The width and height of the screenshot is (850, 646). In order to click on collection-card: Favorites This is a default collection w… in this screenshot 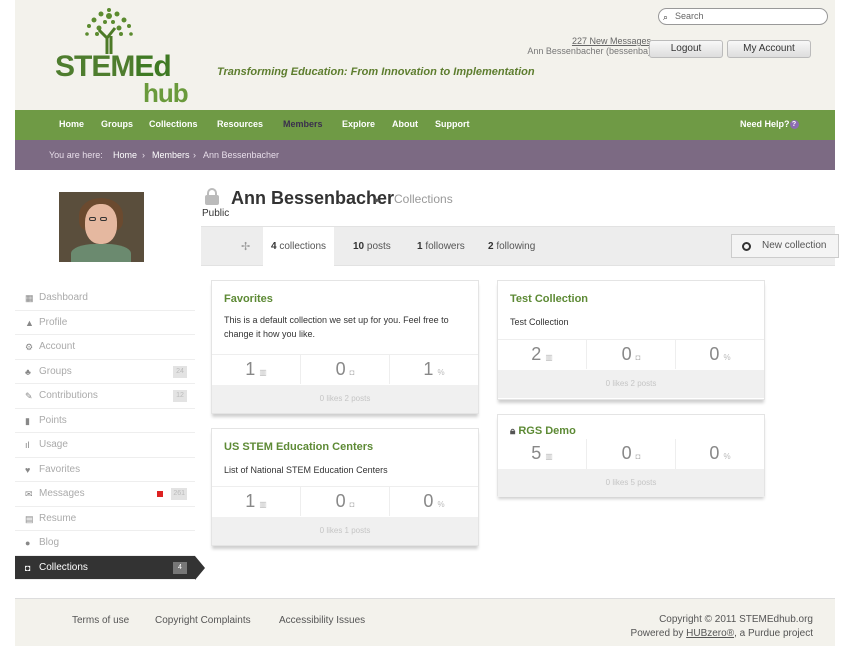, I will do `click(345, 347)`.